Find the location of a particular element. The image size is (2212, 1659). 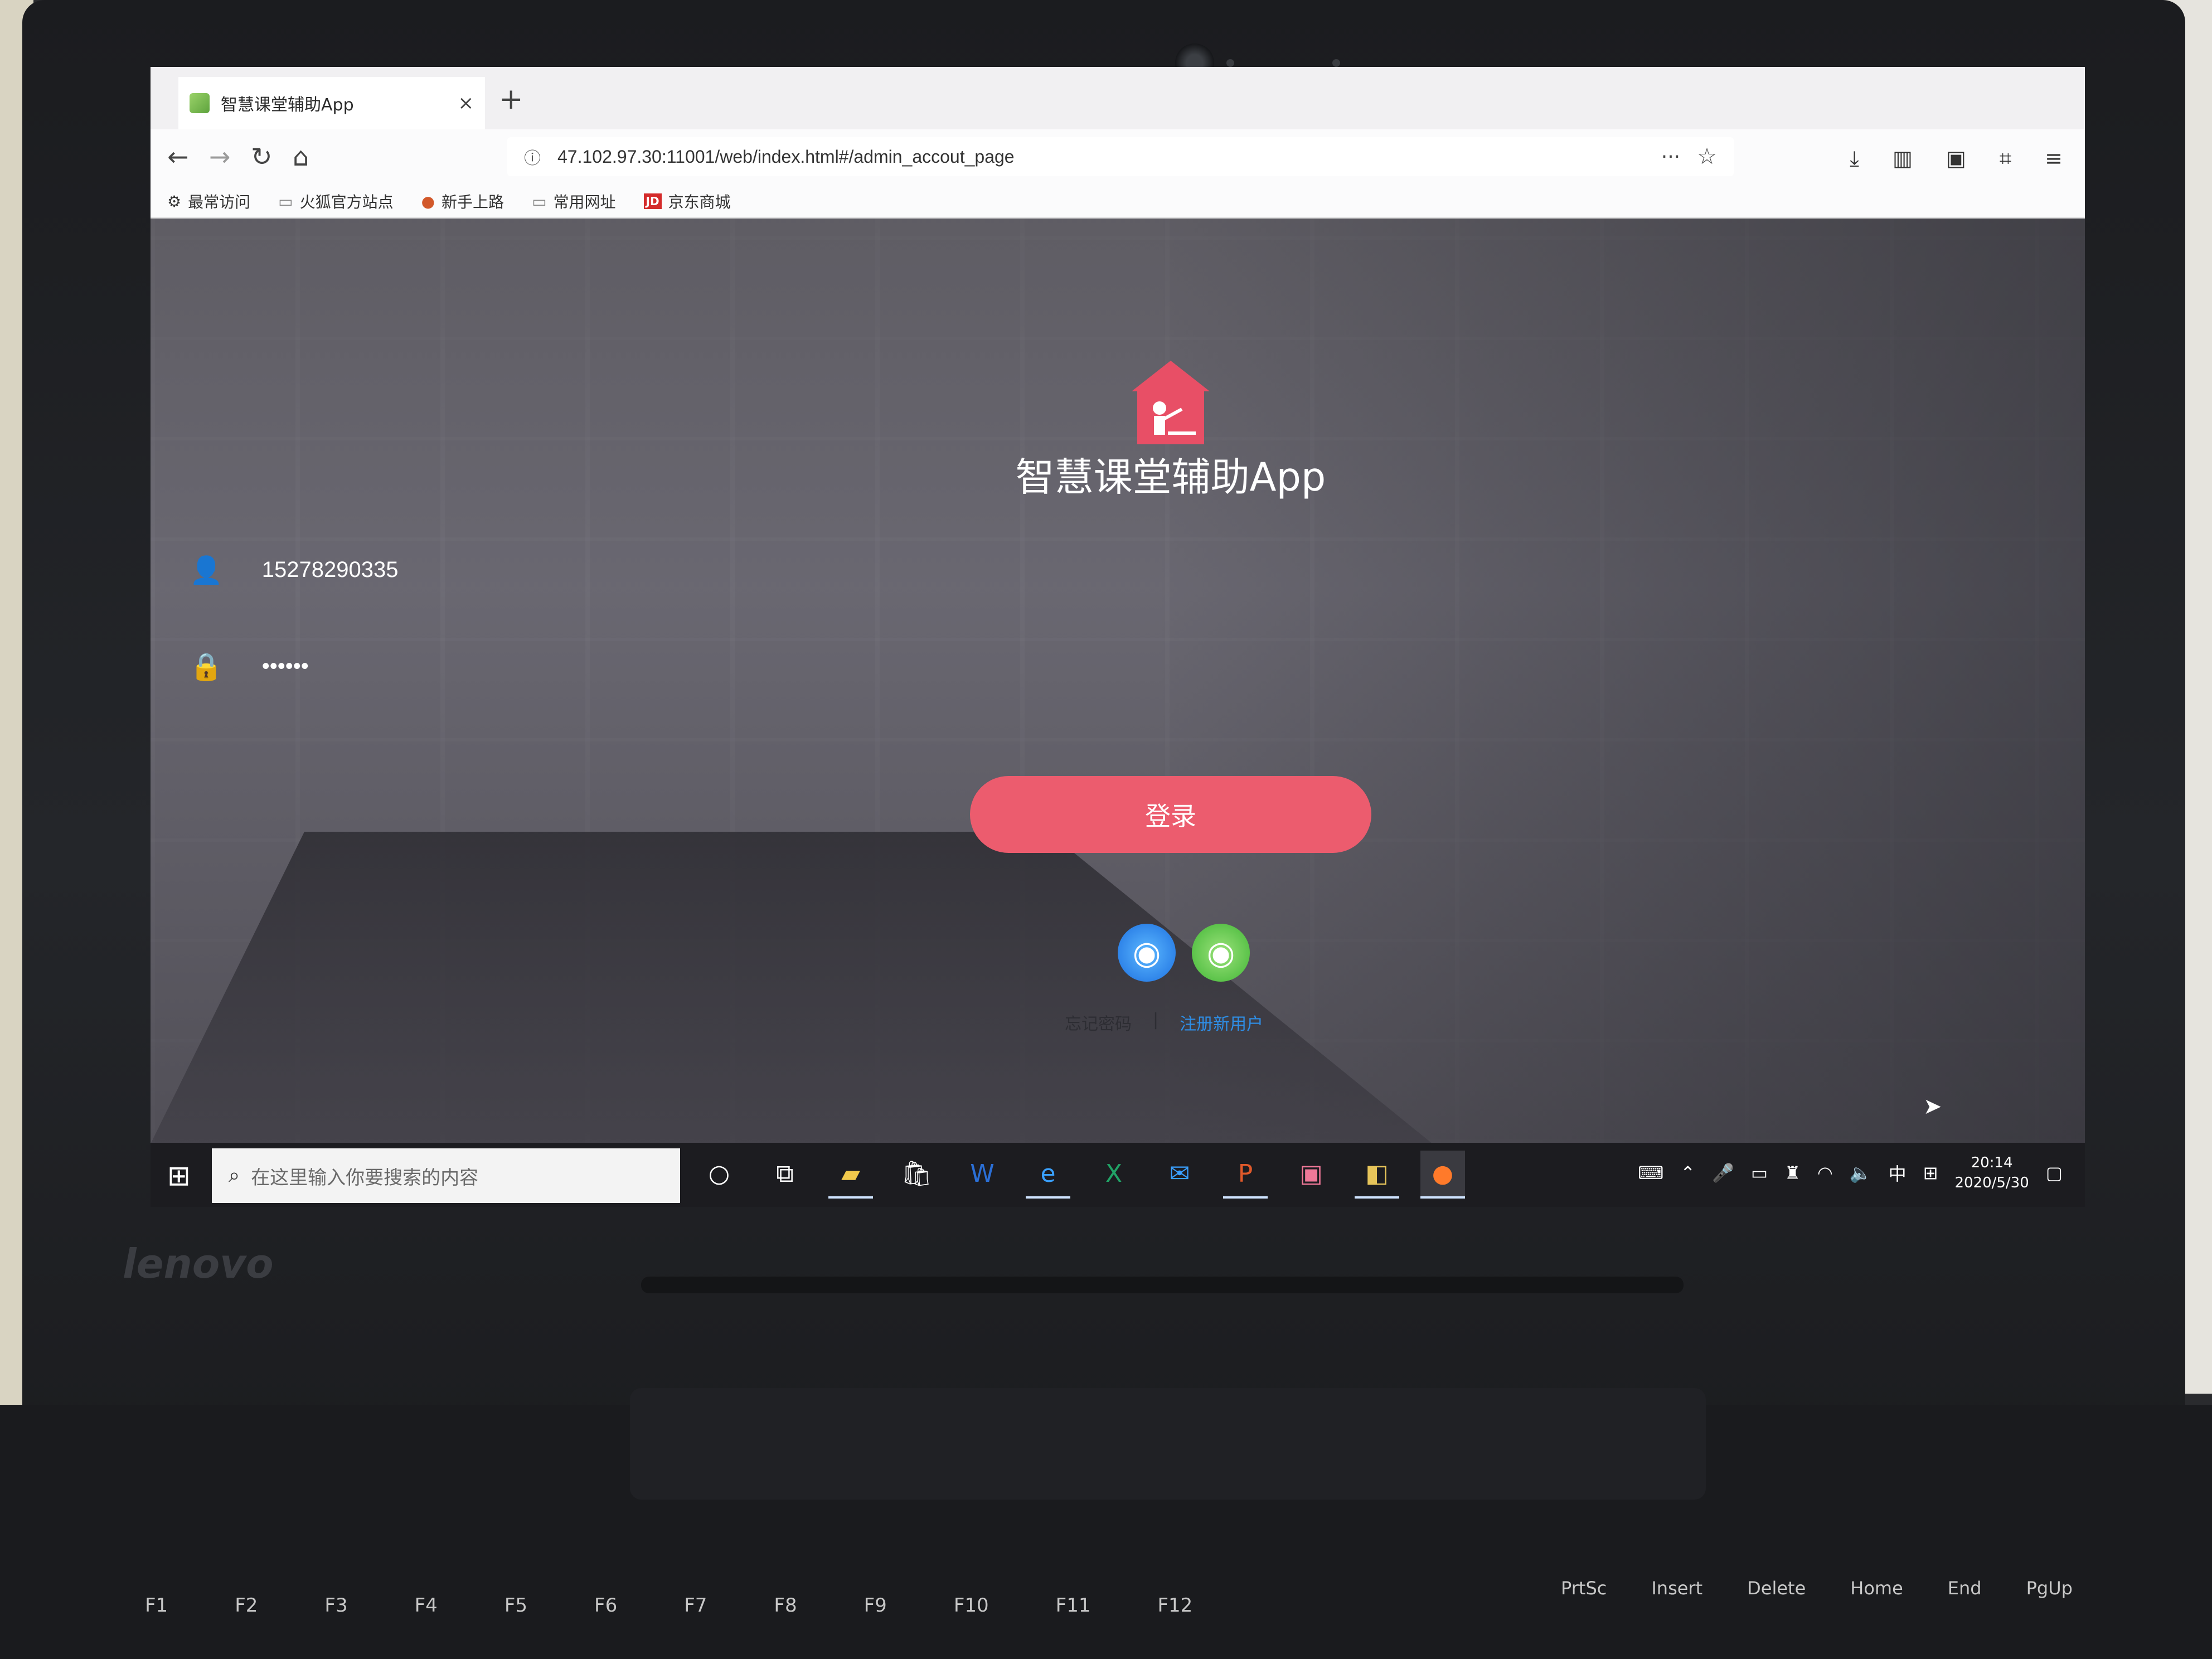

key-f5: F5 is located at coordinates (516, 1605).